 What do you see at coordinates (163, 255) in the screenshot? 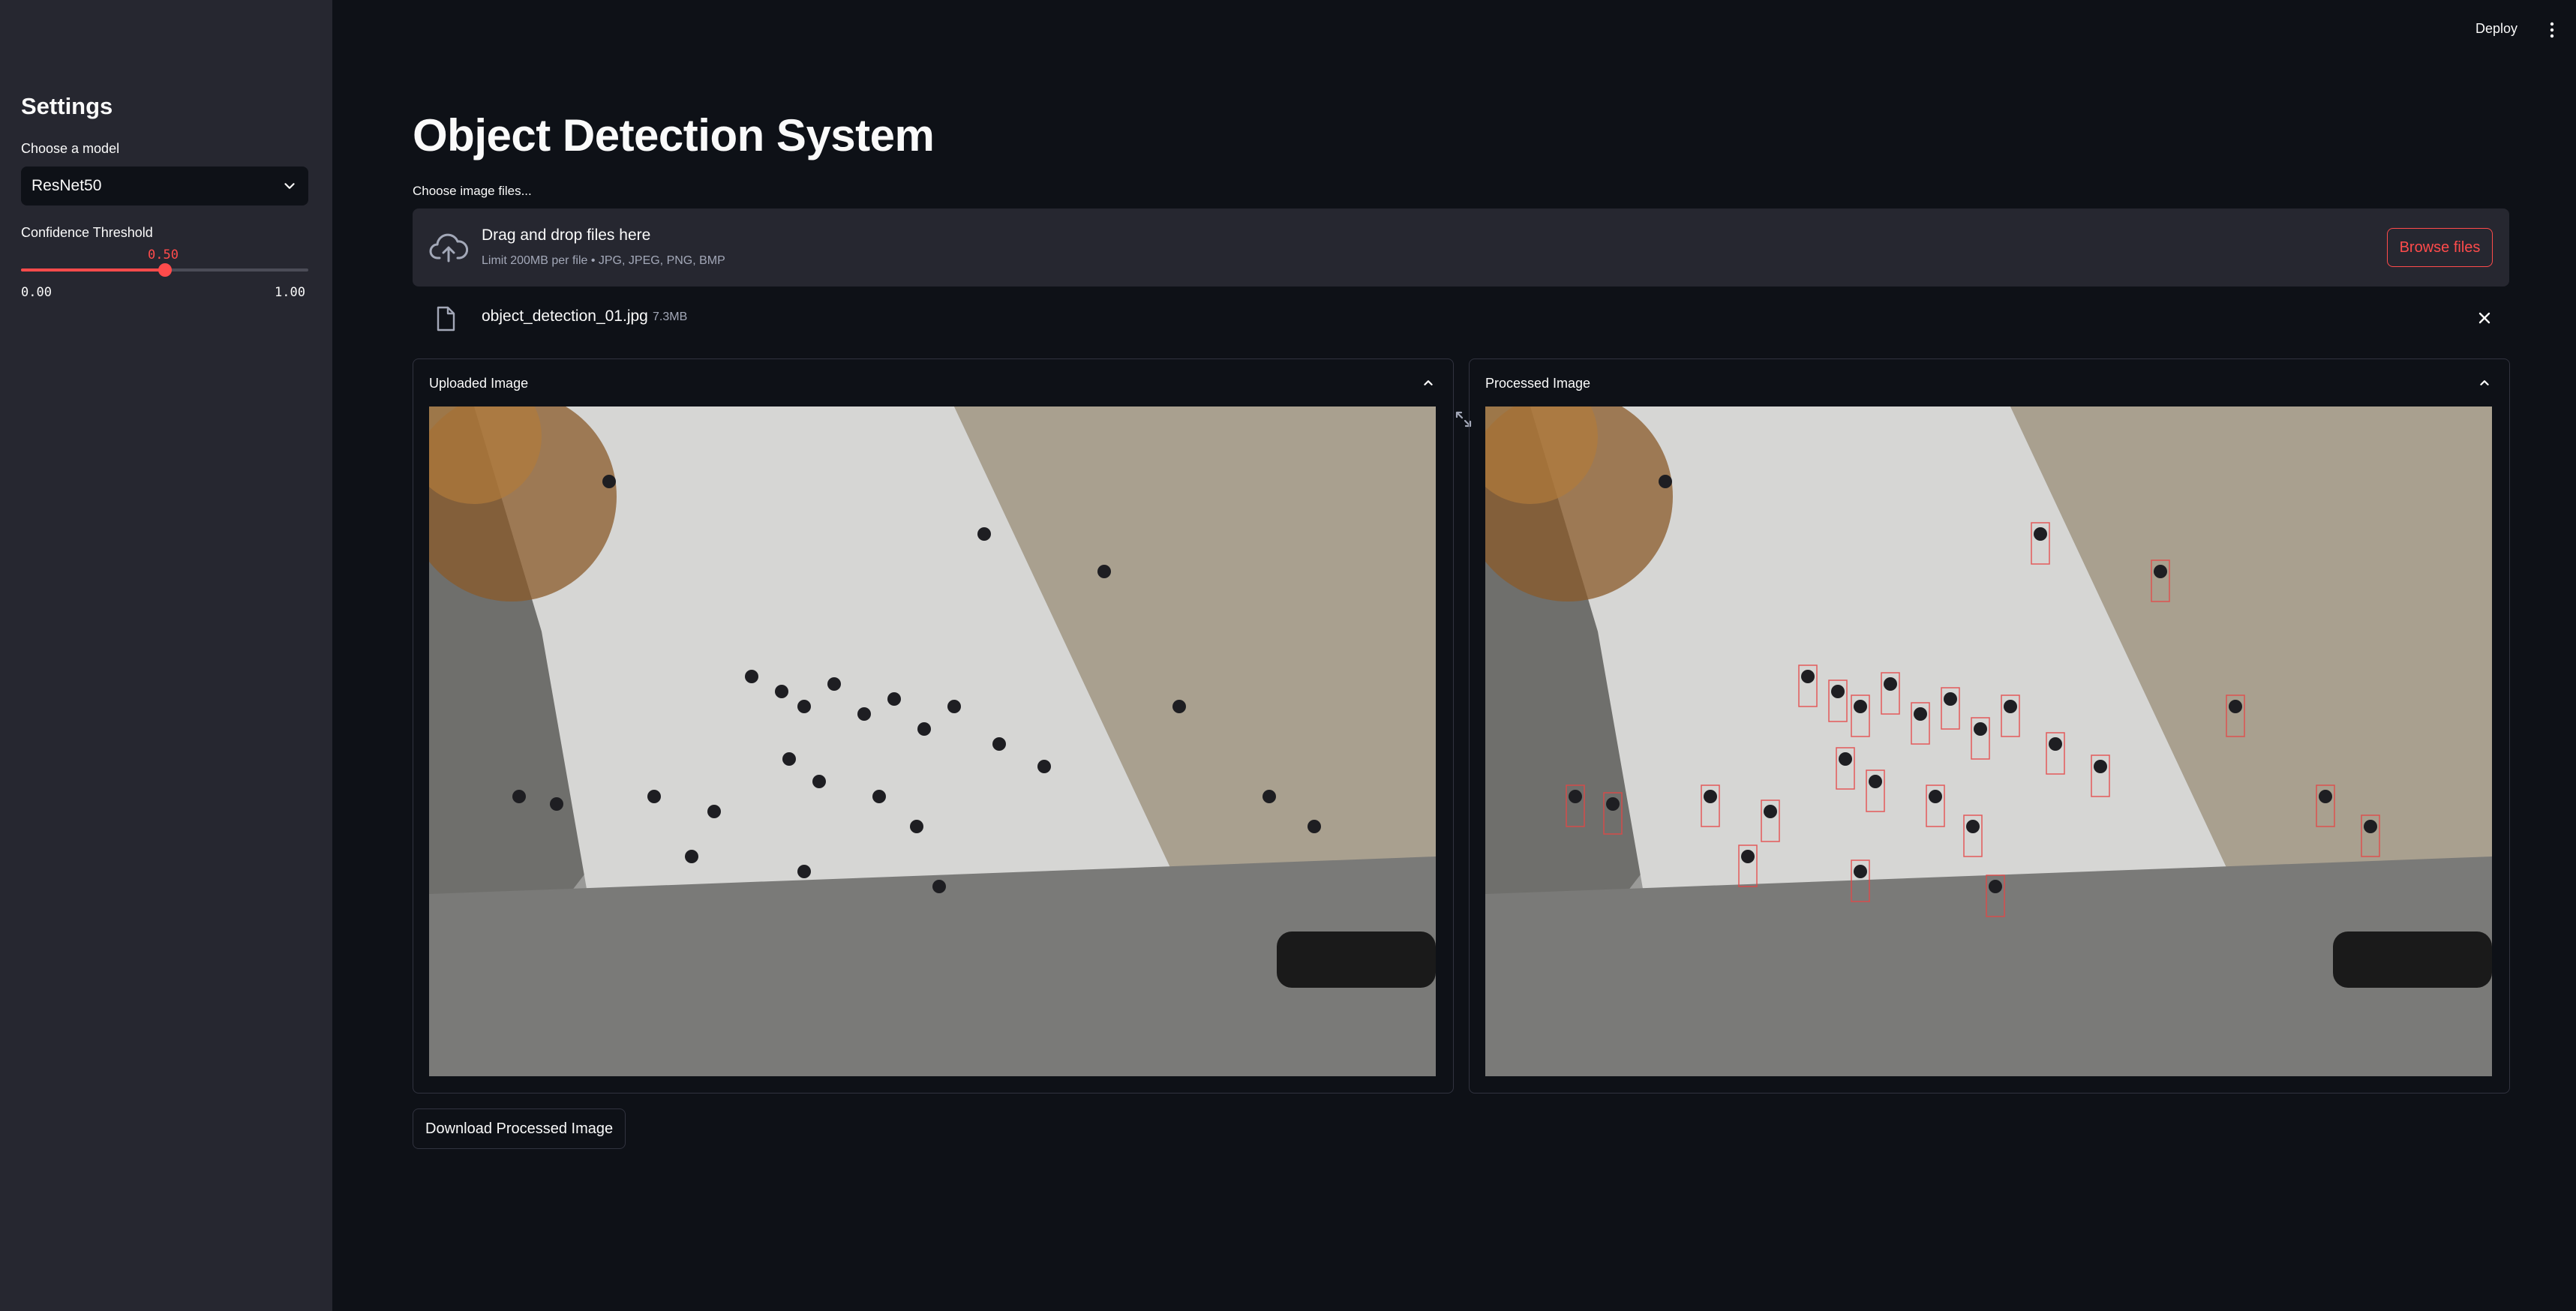
I see `threshold-value: 0.50` at bounding box center [163, 255].